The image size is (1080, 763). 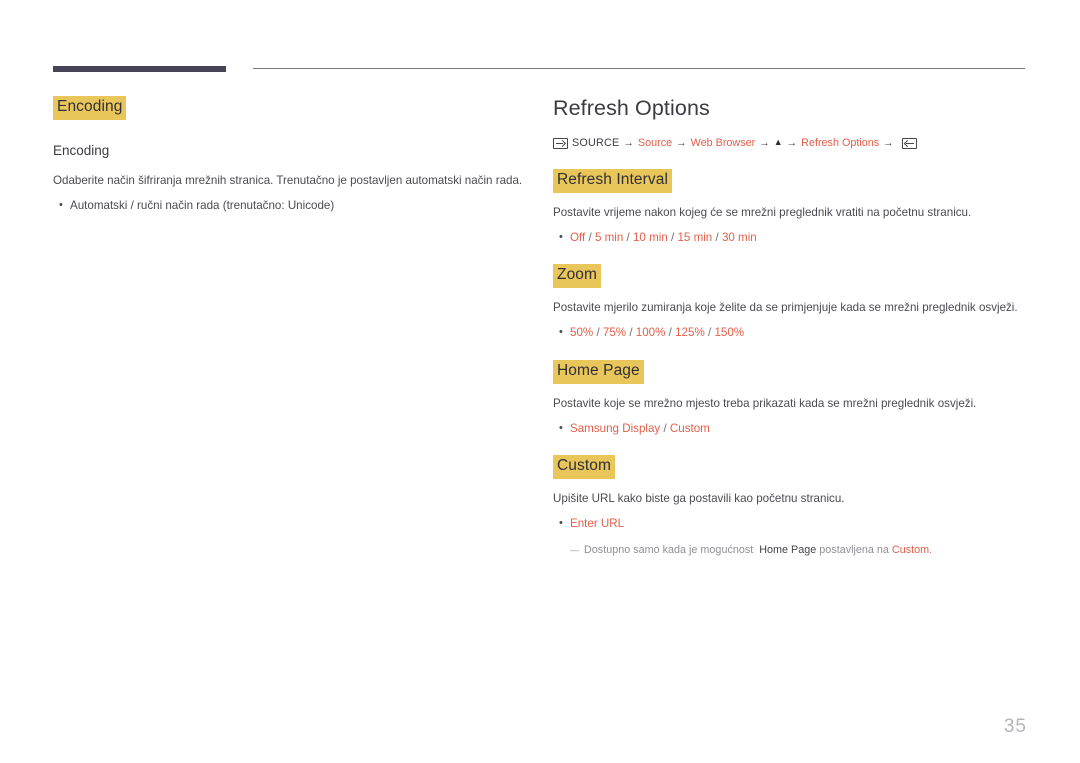 I want to click on option-value: 10 min, so click(x=650, y=237).